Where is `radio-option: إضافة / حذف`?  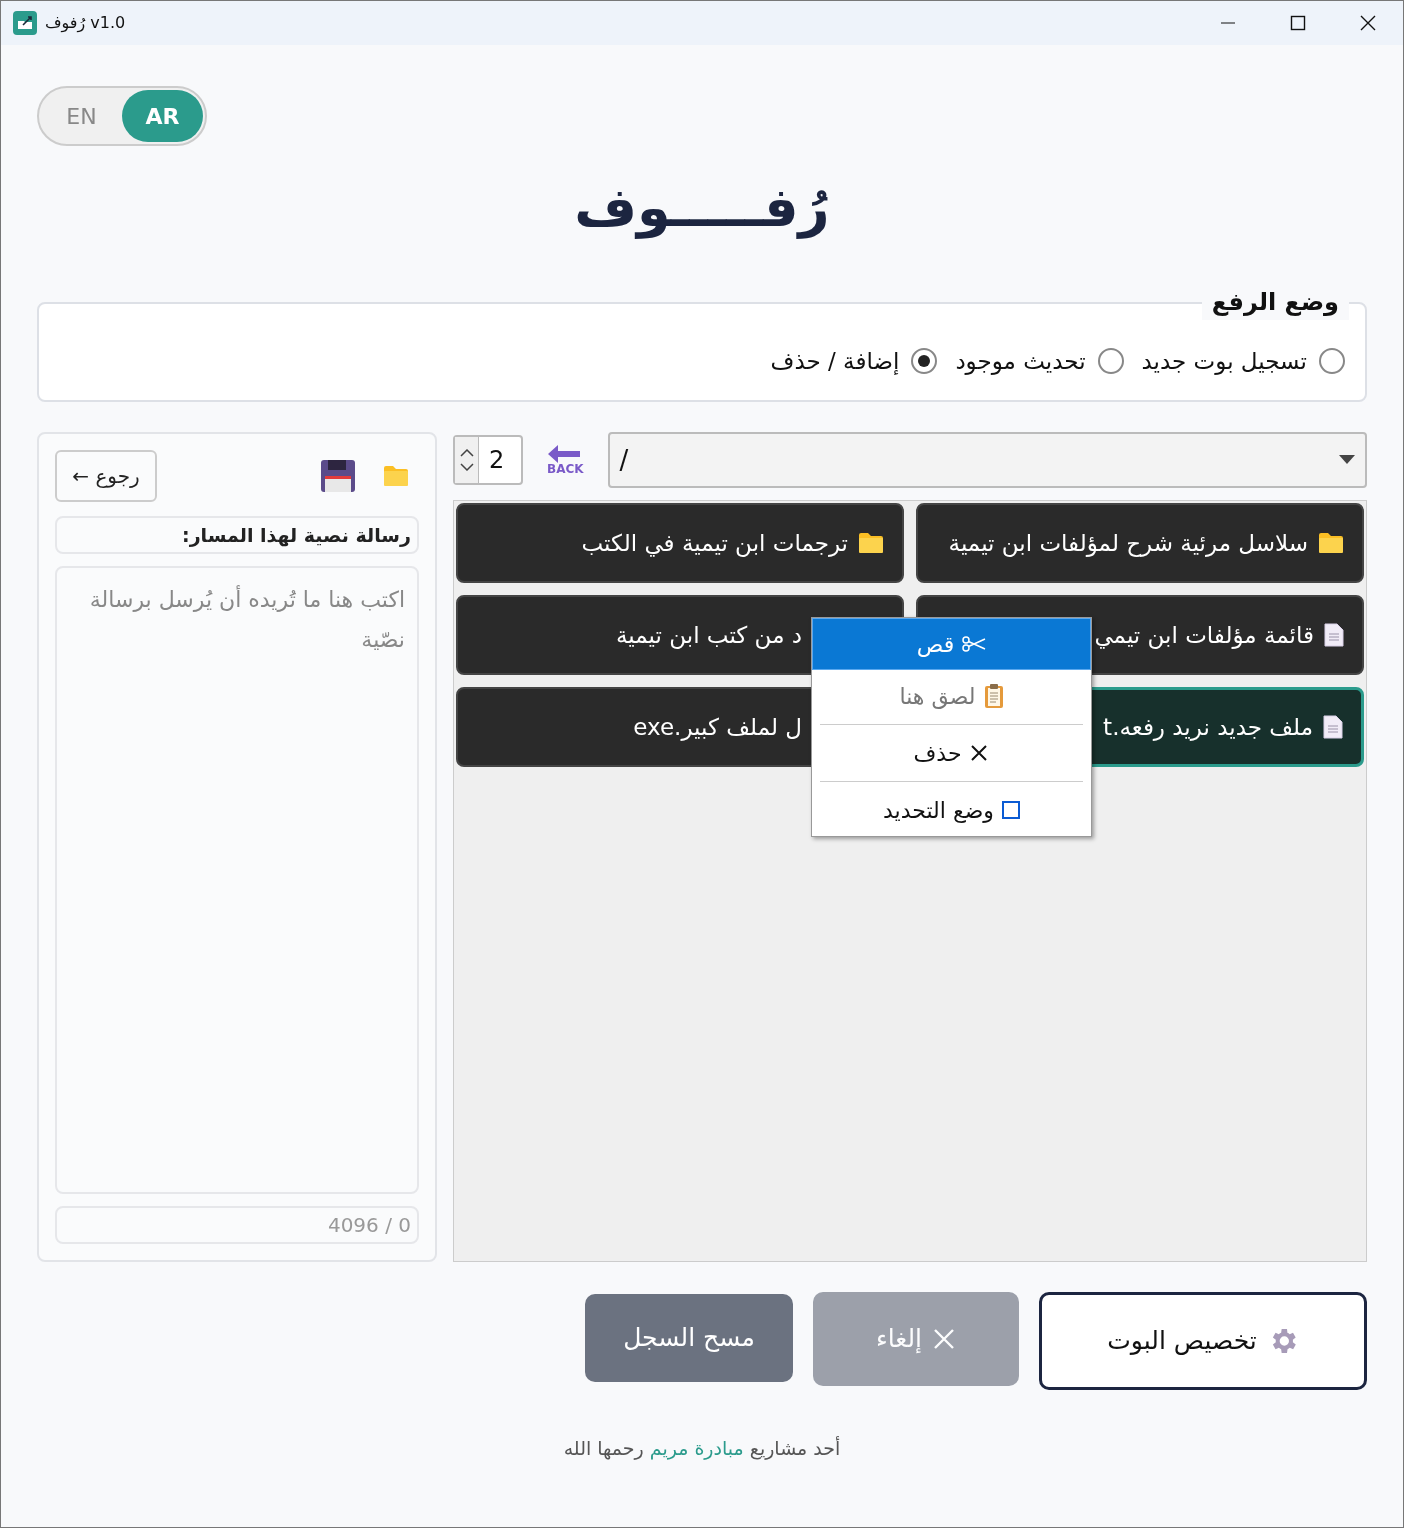
radio-option: إضافة / حذف is located at coordinates (854, 361).